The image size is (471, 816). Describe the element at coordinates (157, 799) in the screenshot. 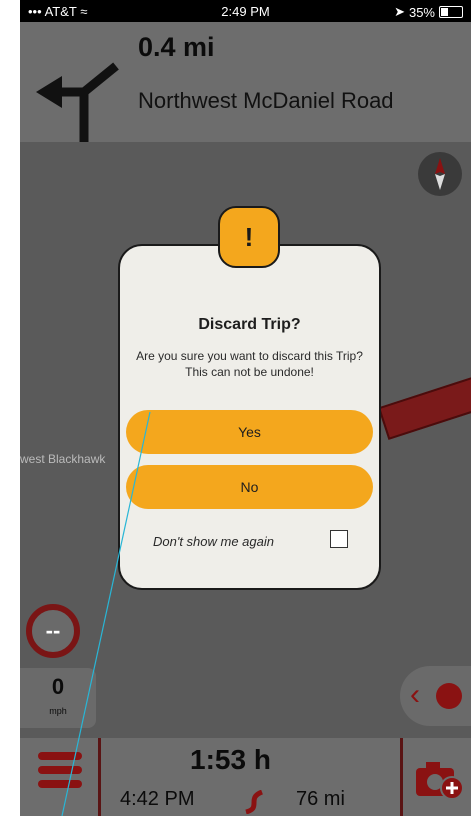

I see `trip-eta: 4:42 PM` at that location.